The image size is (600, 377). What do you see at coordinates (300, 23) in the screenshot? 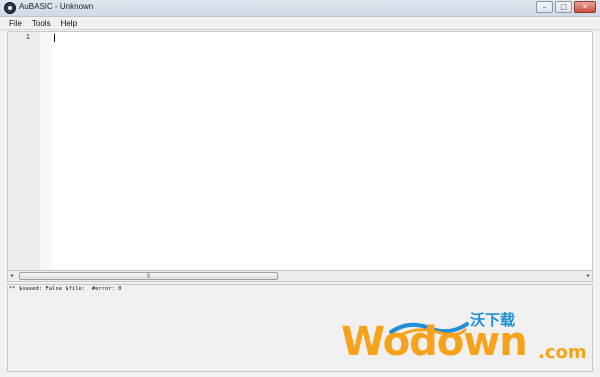
I see `menu-bar: File Tools Help` at bounding box center [300, 23].